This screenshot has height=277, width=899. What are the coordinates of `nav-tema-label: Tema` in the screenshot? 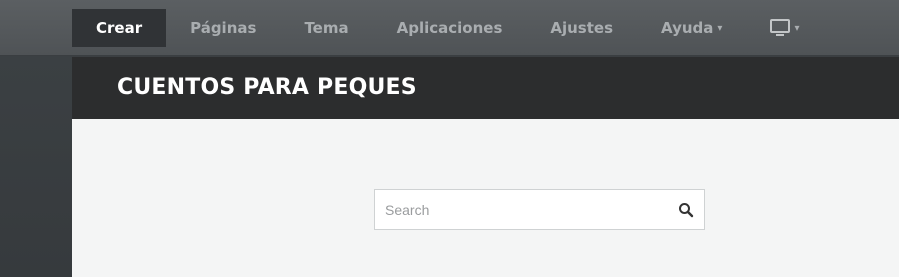 It's located at (326, 28).